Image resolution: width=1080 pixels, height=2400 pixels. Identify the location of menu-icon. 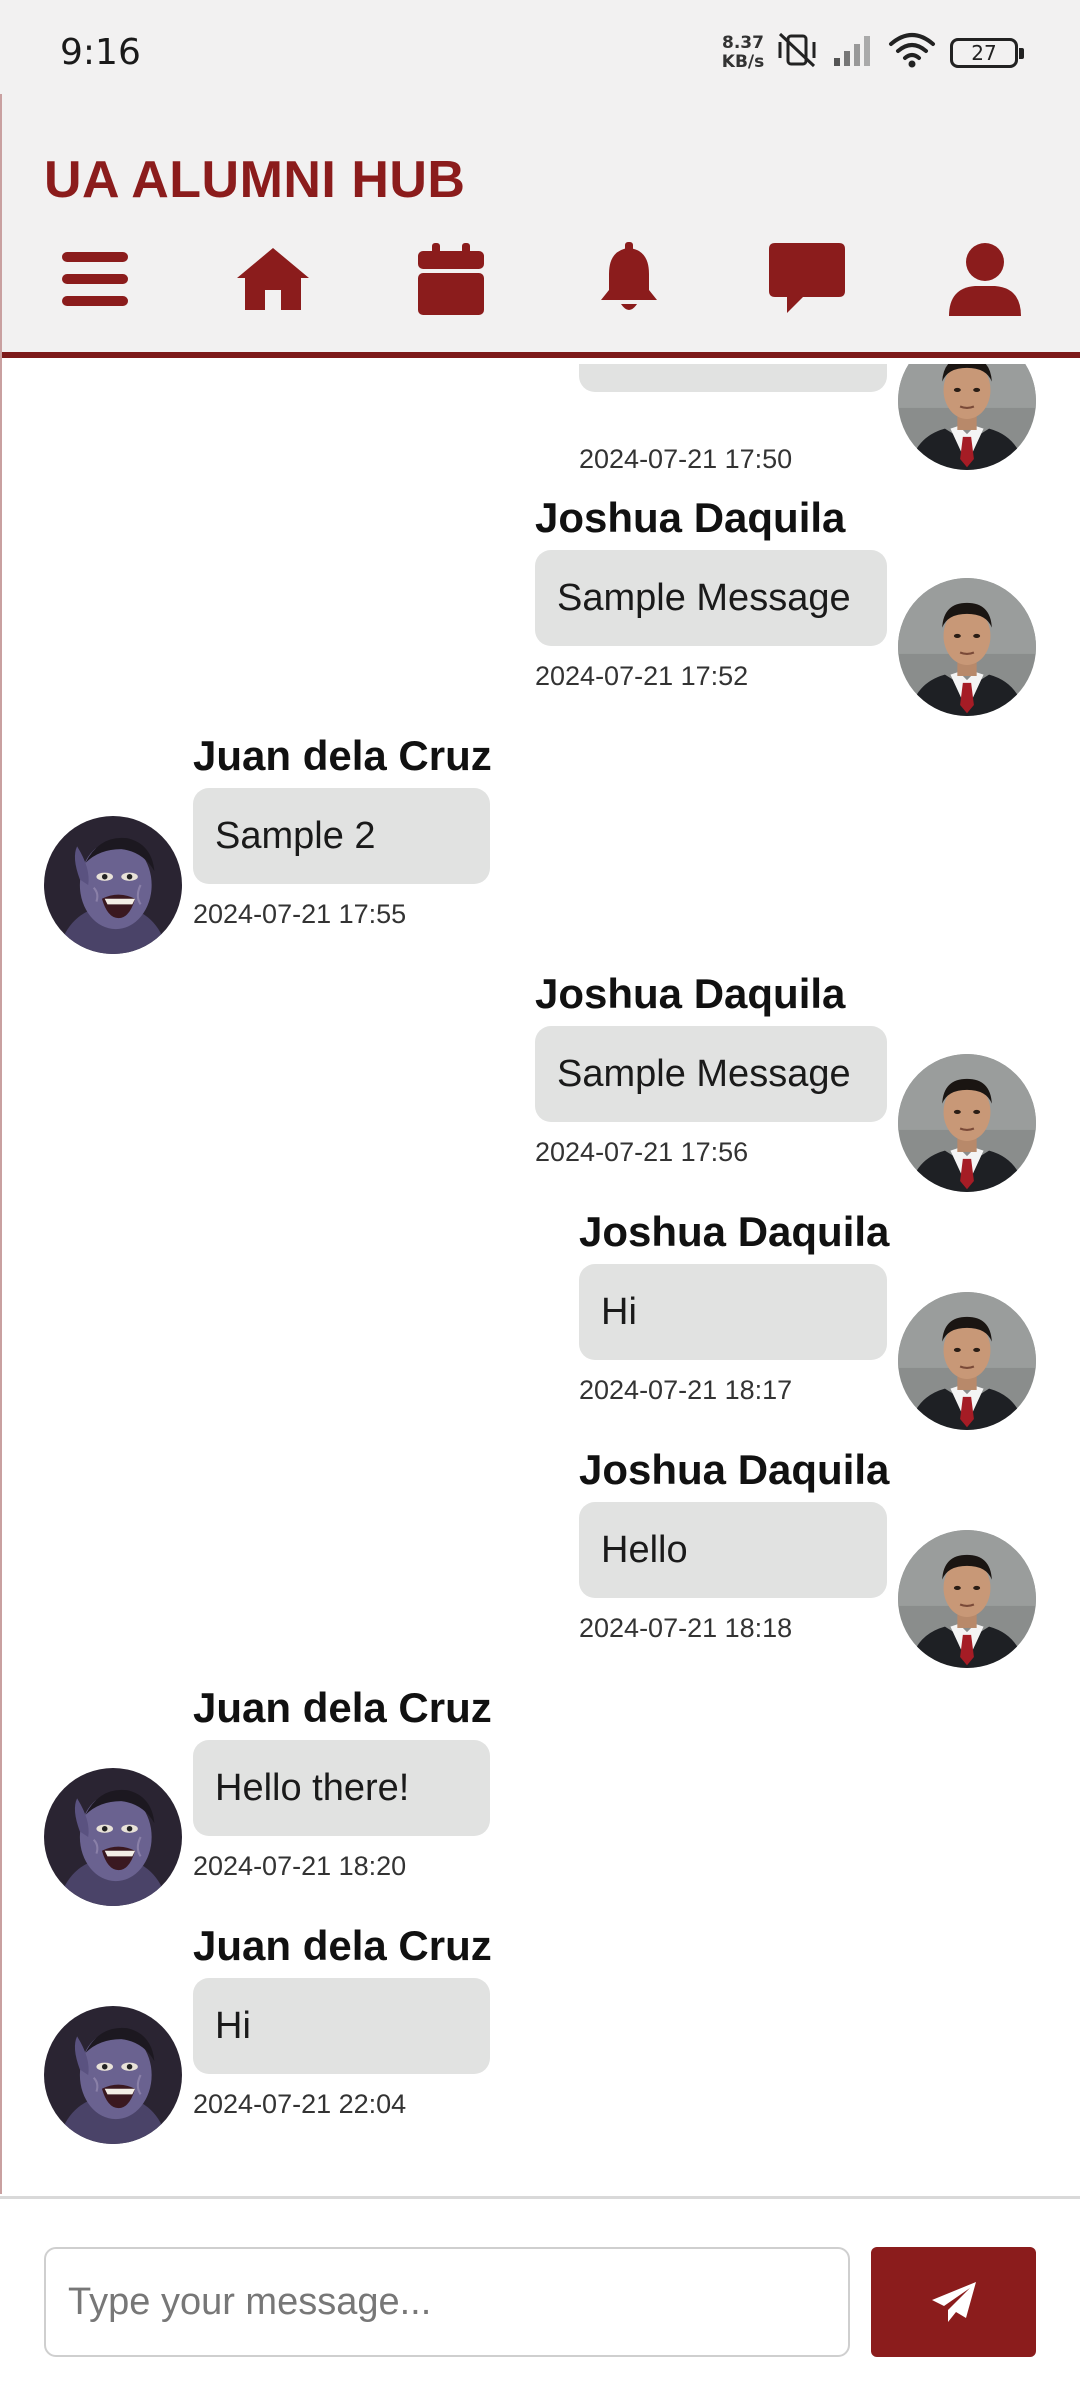
(95, 279).